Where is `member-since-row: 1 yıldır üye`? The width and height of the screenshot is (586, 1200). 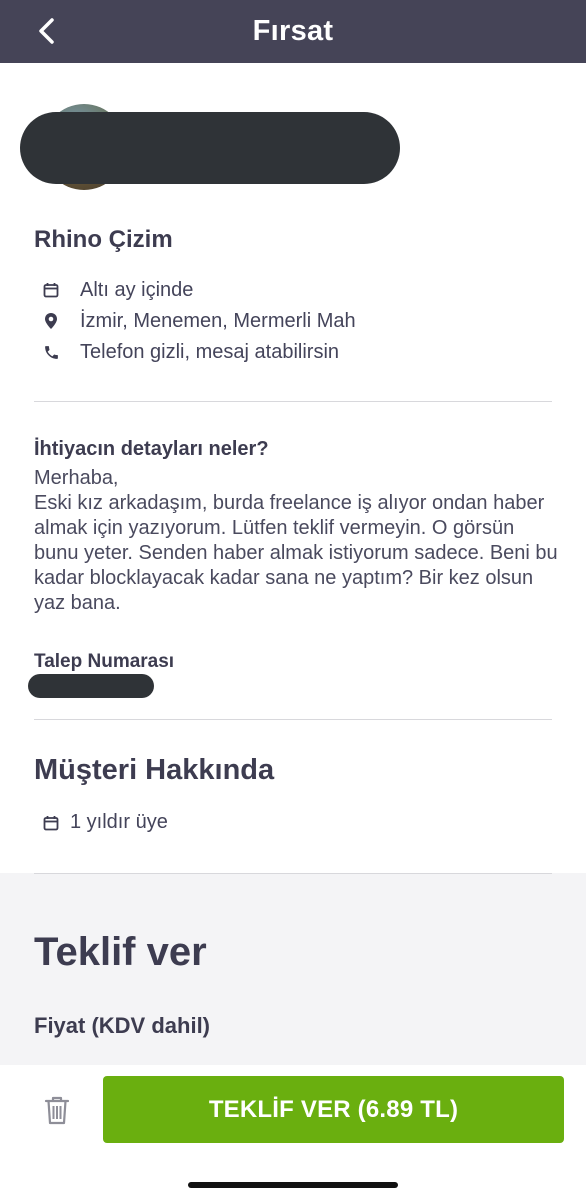
member-since-row: 1 yıldır üye is located at coordinates (104, 822).